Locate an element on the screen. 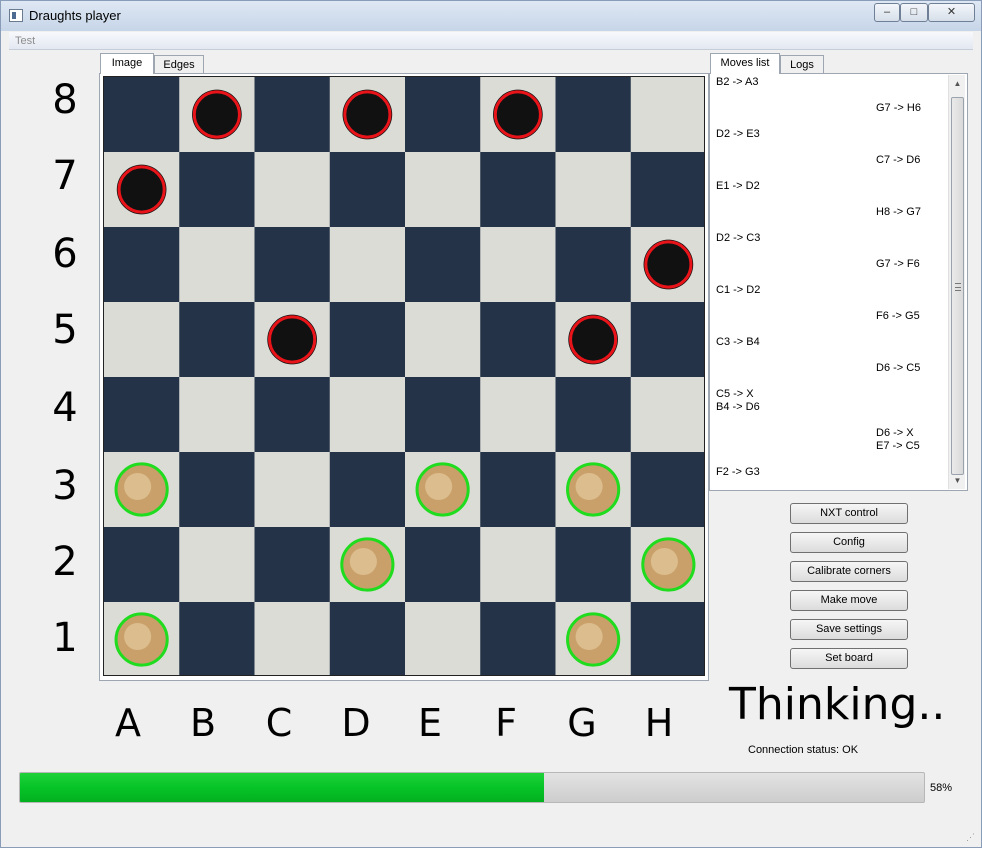 This screenshot has height=848, width=982. minimize-button: – is located at coordinates (887, 12).